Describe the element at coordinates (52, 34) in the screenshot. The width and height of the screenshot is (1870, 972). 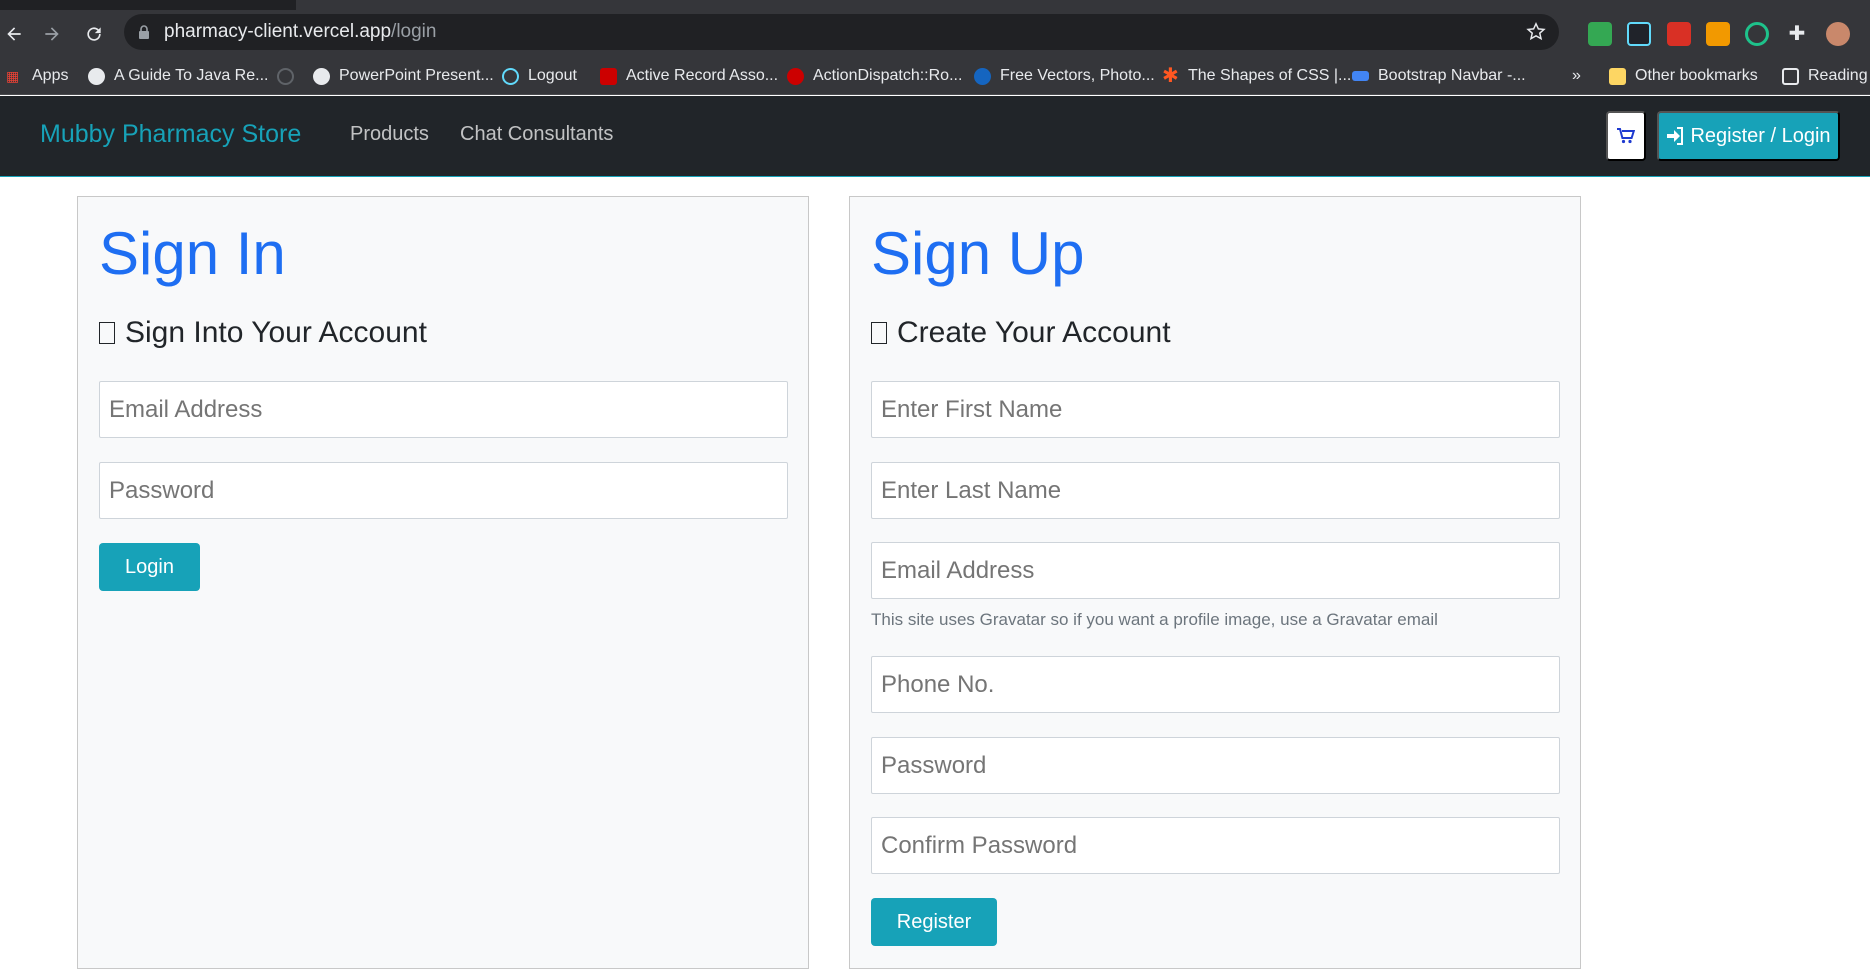
I see `forward-icon` at that location.